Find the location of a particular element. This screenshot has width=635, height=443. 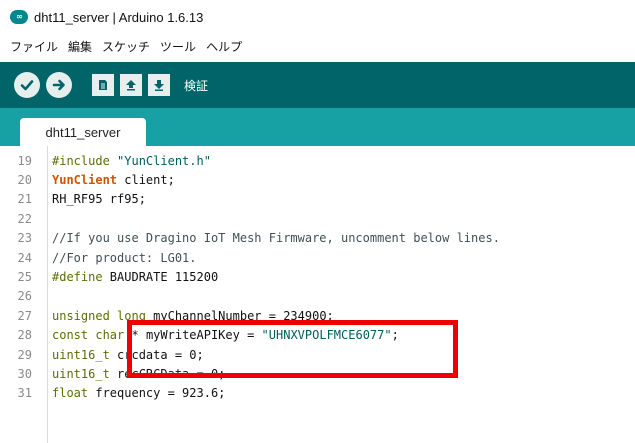

code-line: 26 is located at coordinates (317, 296).